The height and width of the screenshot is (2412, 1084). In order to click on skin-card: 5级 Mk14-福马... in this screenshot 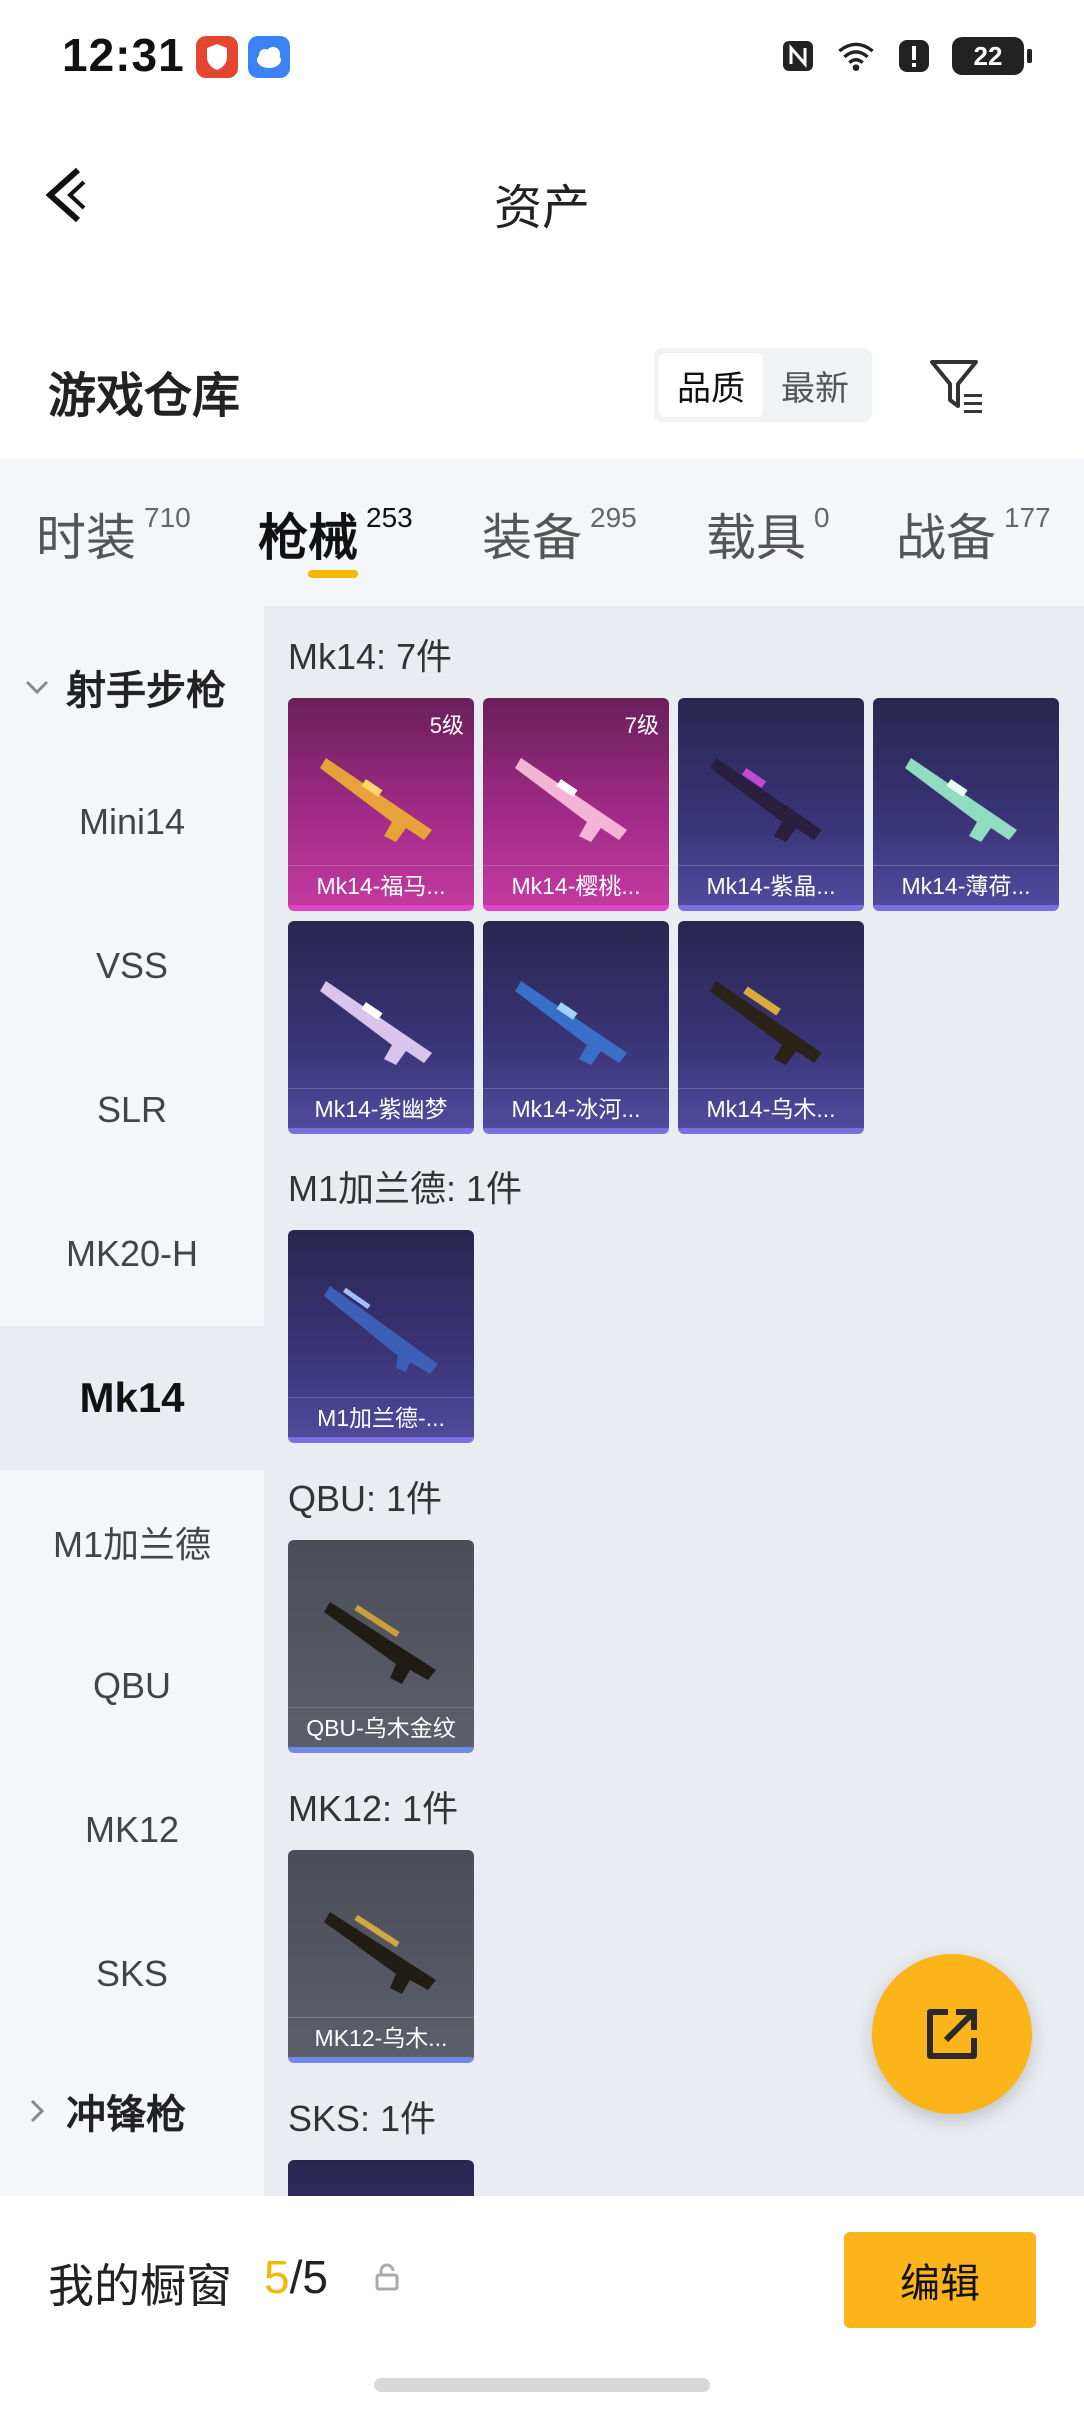, I will do `click(381, 804)`.